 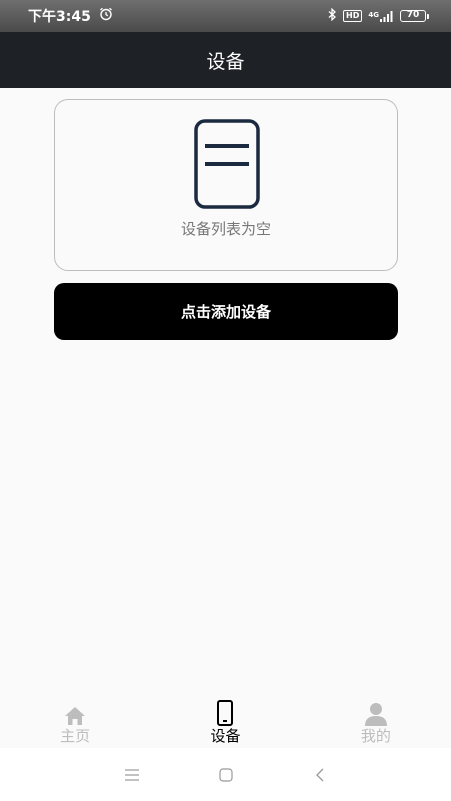 I want to click on user-icon, so click(x=376, y=712).